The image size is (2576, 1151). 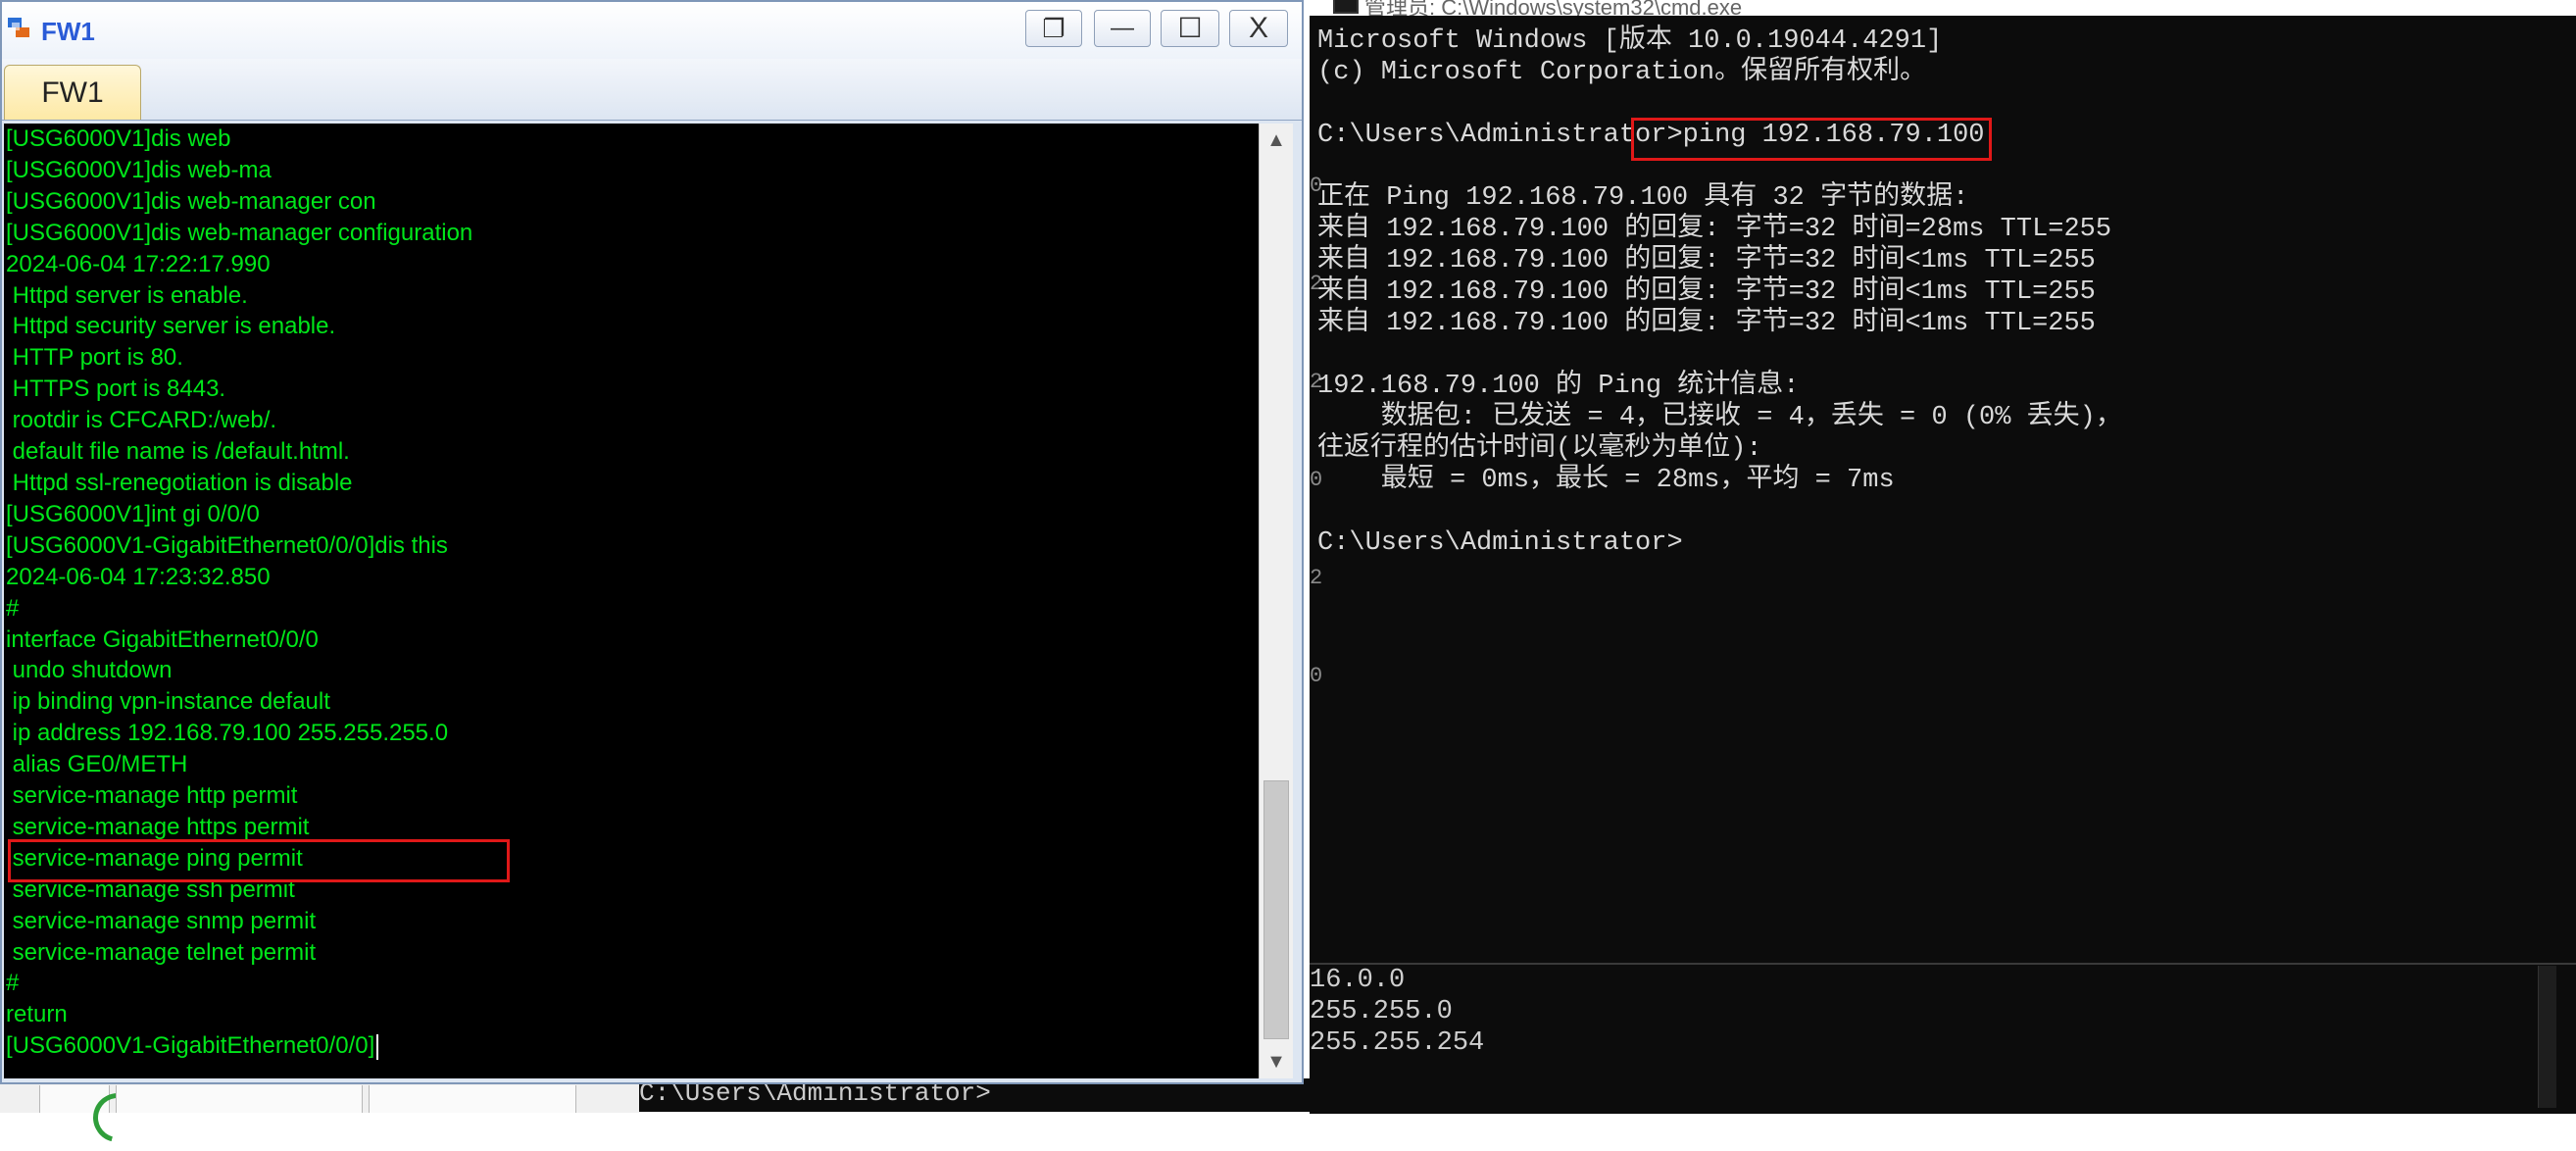 I want to click on console-line: Httpd server is enable., so click(x=127, y=295).